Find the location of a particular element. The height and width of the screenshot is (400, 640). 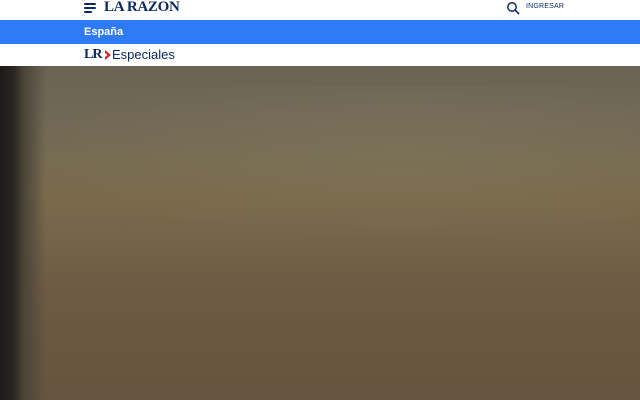

especiales-label: Especiales is located at coordinates (143, 55).